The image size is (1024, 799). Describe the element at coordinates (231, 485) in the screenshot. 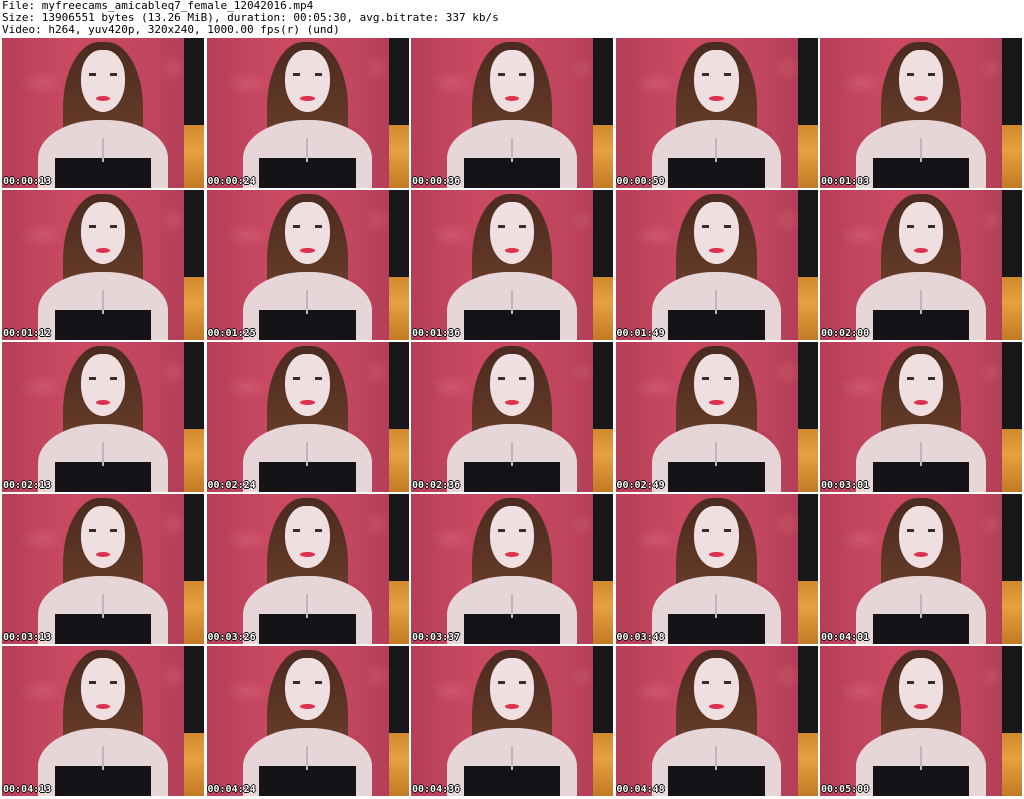

I see `thumbnail-timestamp: 00:02:24` at that location.